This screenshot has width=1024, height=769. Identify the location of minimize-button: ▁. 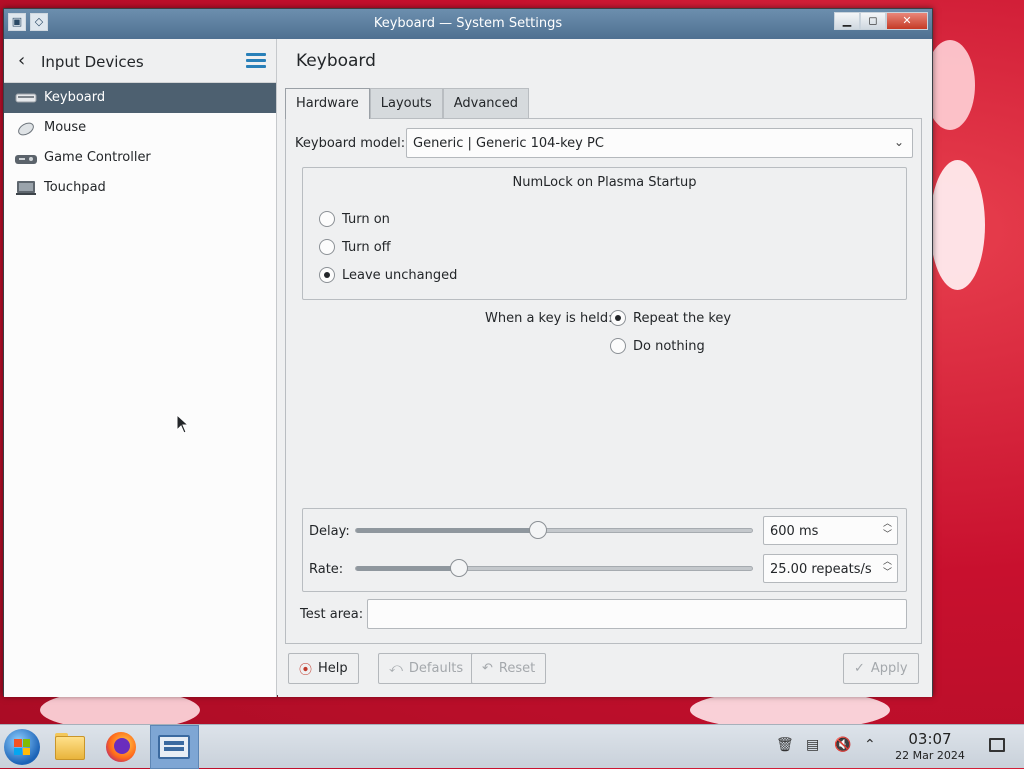
(847, 21).